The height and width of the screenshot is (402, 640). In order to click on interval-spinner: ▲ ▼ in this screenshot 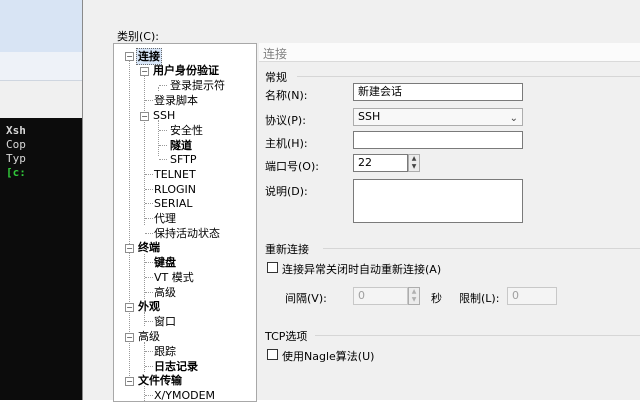, I will do `click(414, 296)`.